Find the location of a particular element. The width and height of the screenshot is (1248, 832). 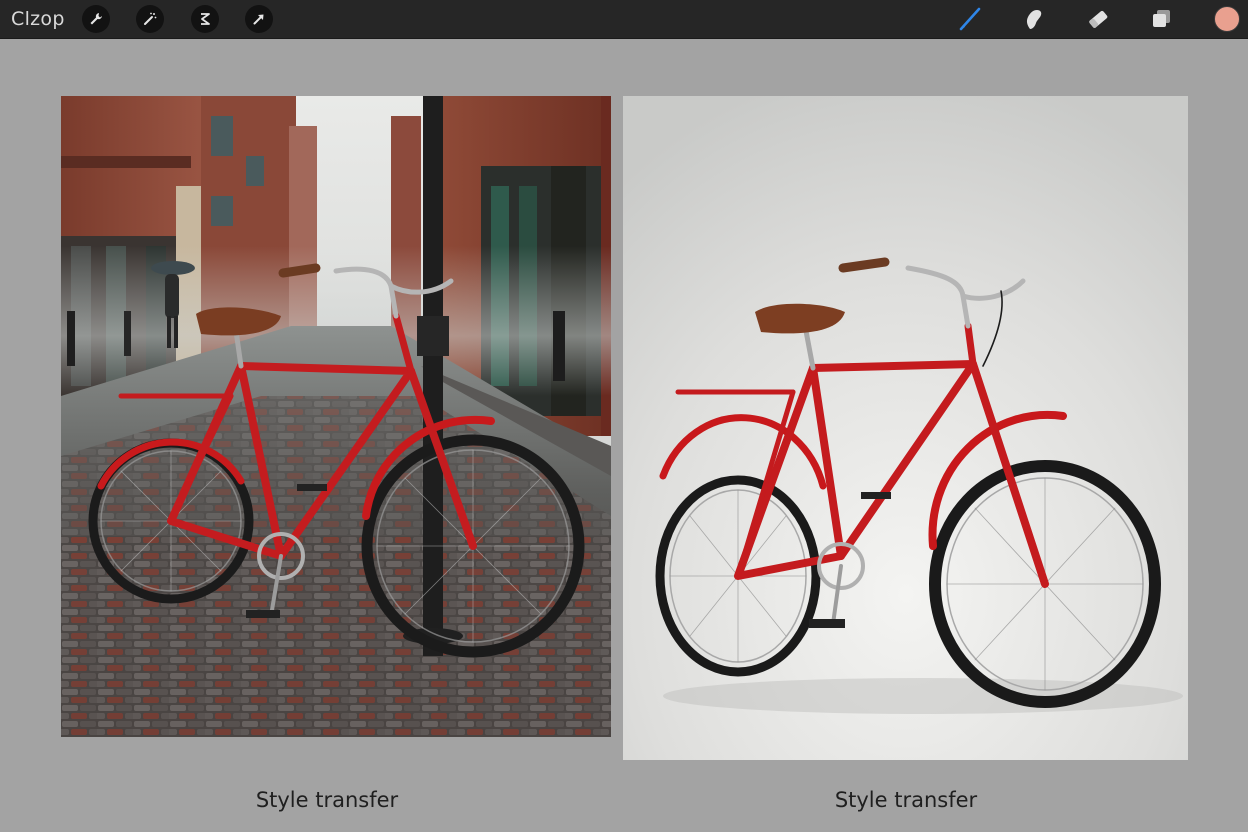

color-swatch is located at coordinates (1227, 19).